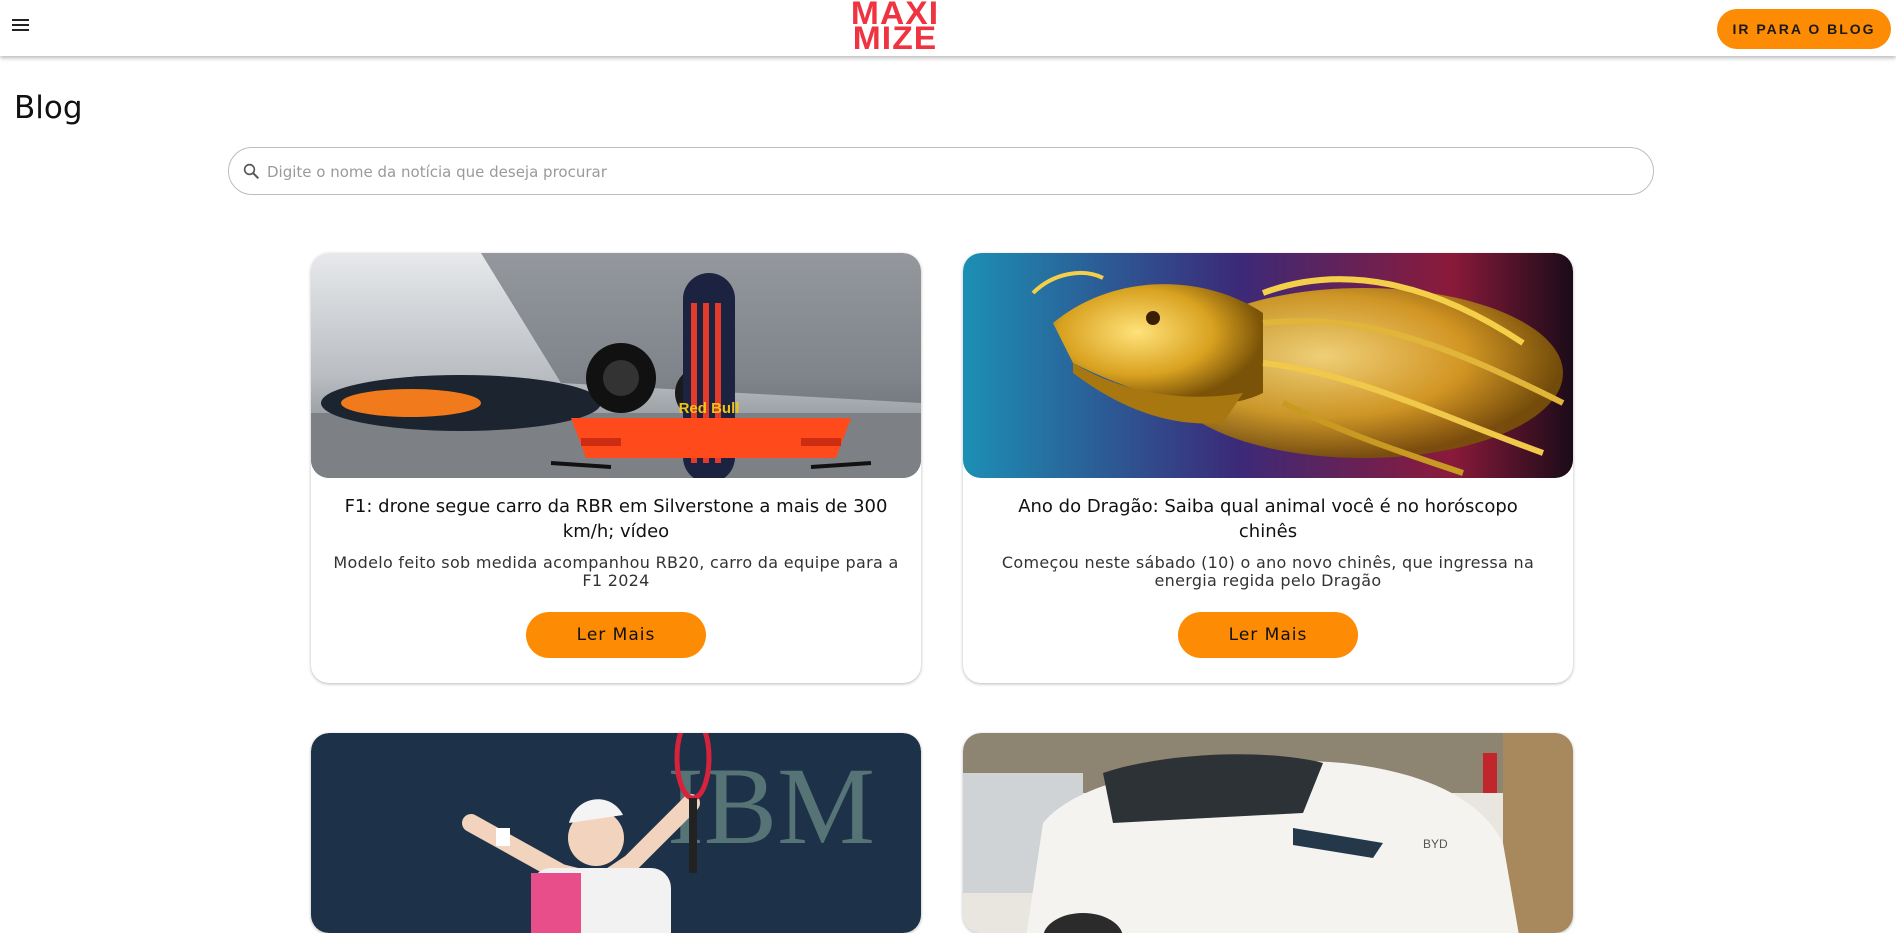 The width and height of the screenshot is (1896, 933). I want to click on logo-line-2: MIZE, so click(895, 38).